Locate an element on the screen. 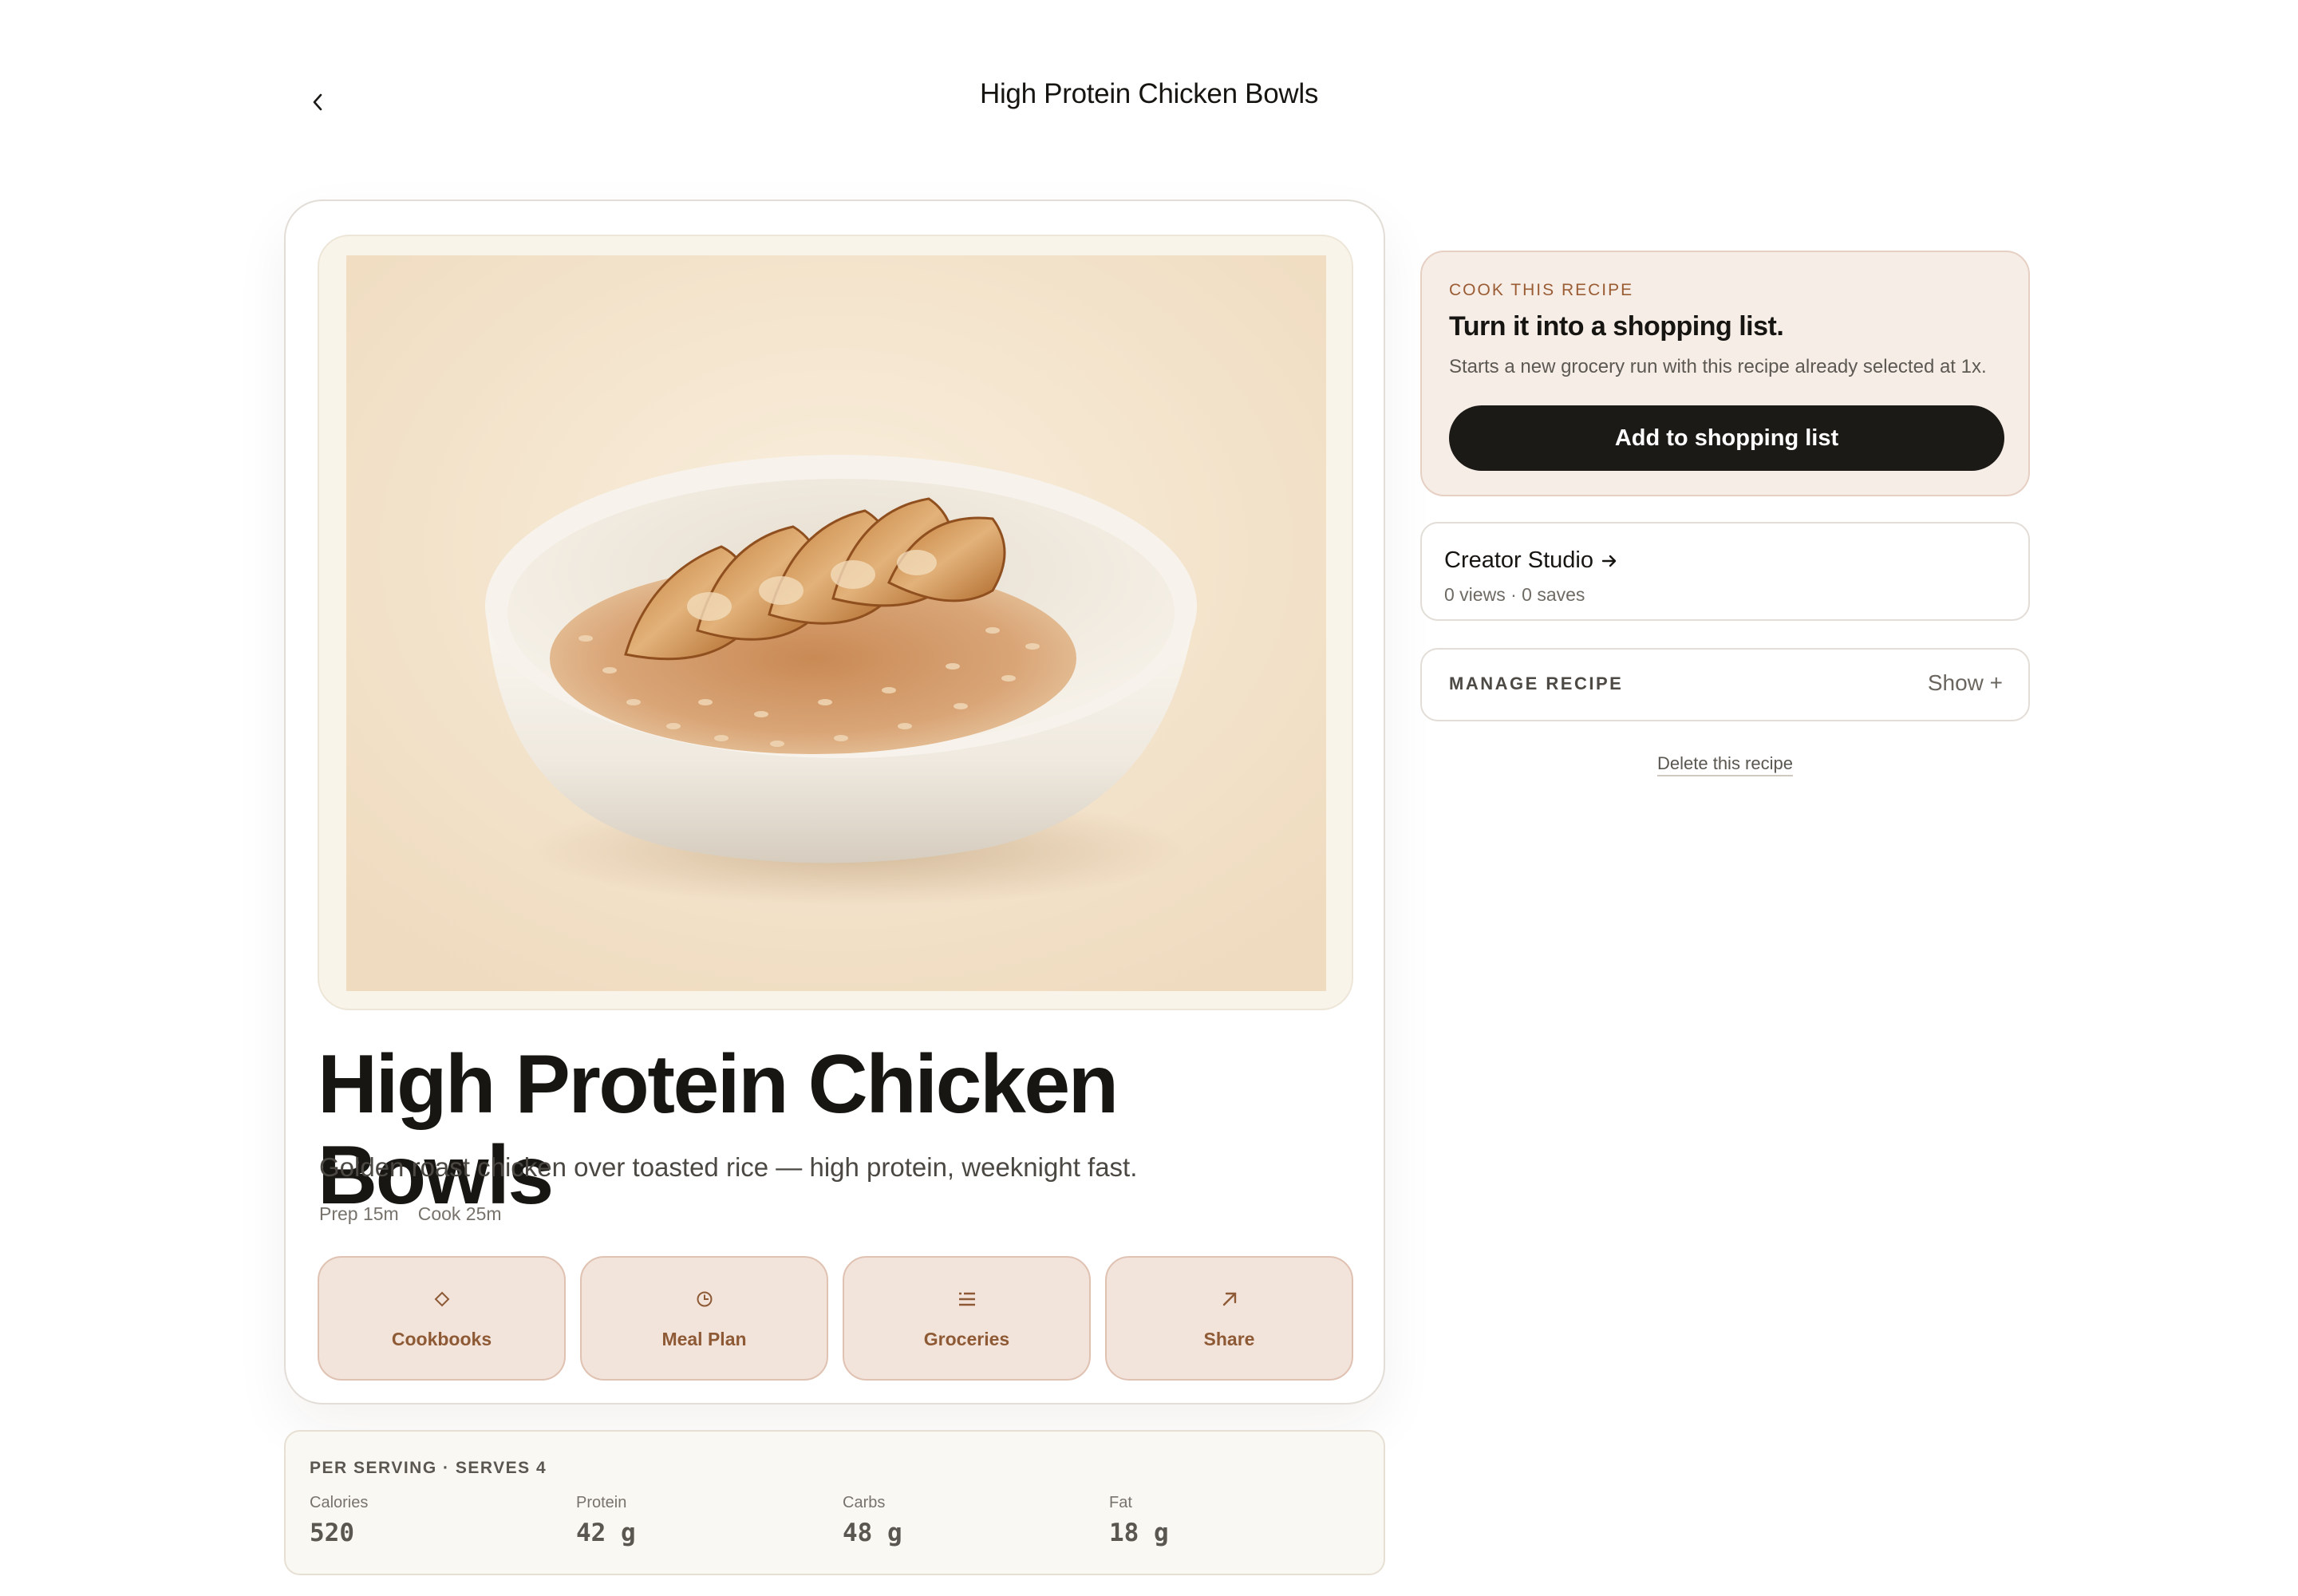  recipe-title: High Protein Chicken Bowls is located at coordinates (719, 1130).